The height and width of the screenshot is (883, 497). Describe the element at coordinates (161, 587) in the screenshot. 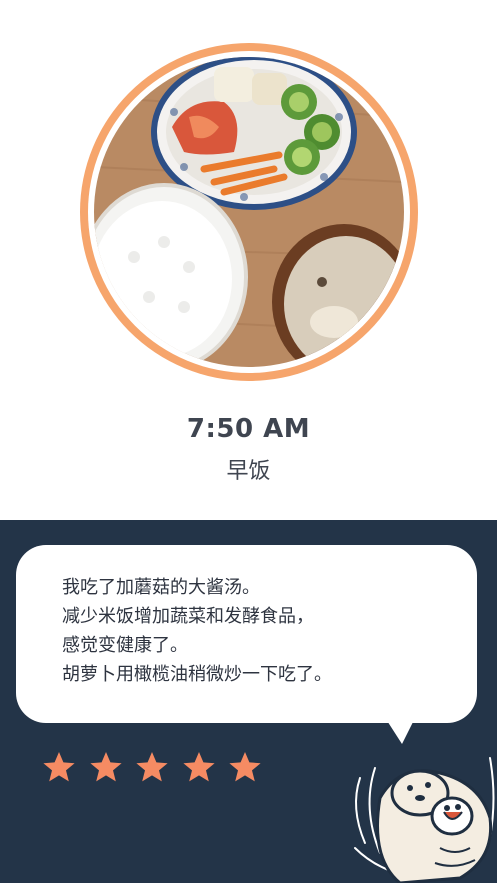

I see `note-line: 我吃了加蘑菇的大酱汤。` at that location.